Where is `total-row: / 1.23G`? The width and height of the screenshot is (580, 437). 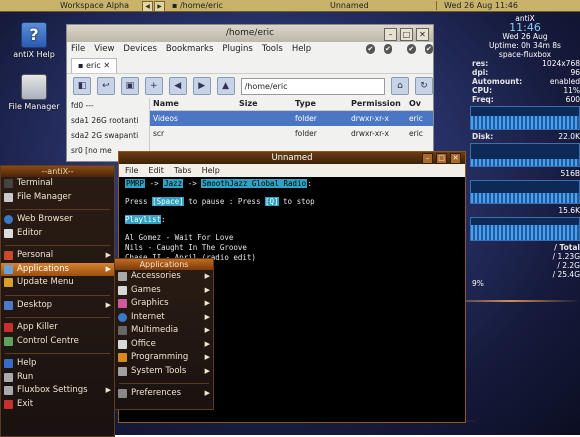
total-row: / 1.23G is located at coordinates (566, 256).